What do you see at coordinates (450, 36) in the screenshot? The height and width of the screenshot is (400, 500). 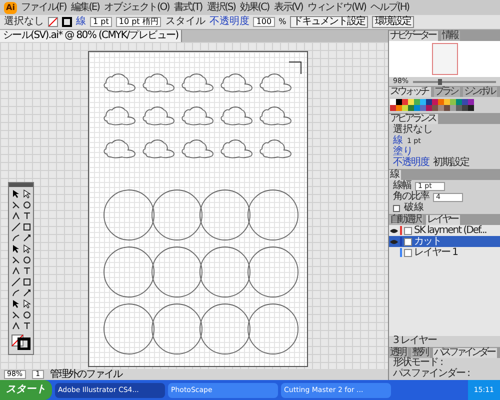 I see `panel-tab: 情報` at bounding box center [450, 36].